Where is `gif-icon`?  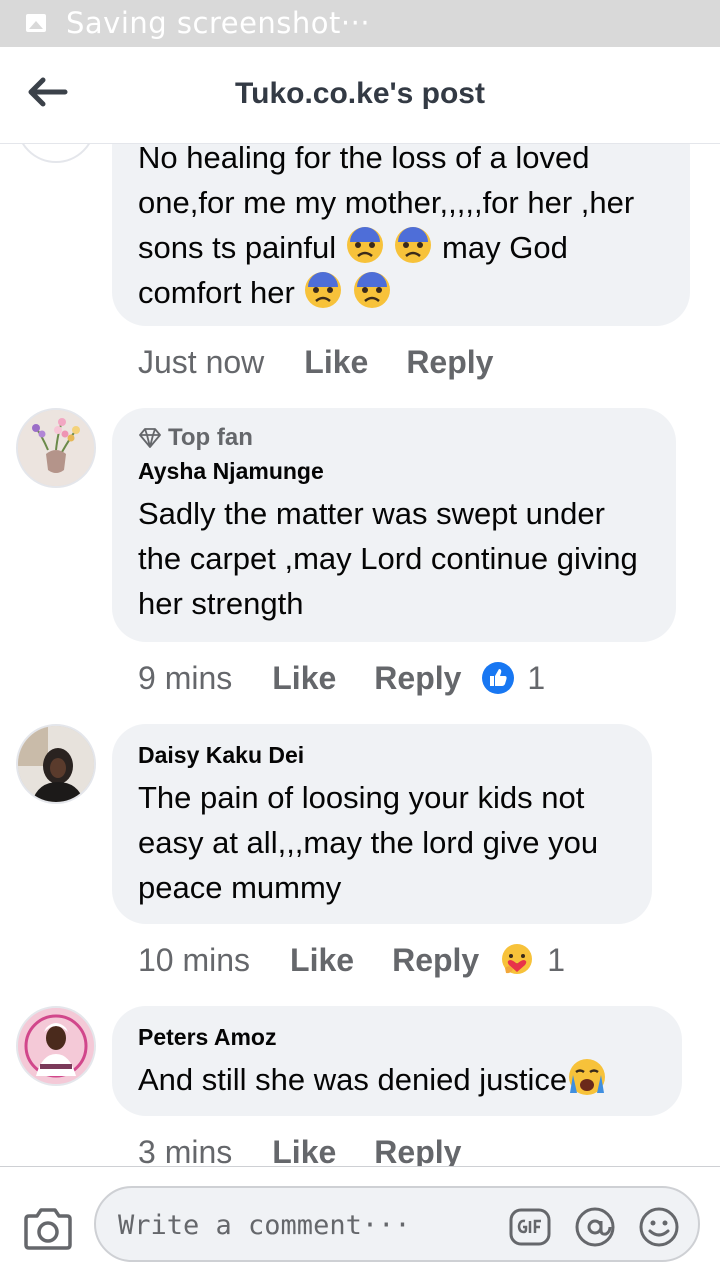
gif-icon is located at coordinates (530, 1227).